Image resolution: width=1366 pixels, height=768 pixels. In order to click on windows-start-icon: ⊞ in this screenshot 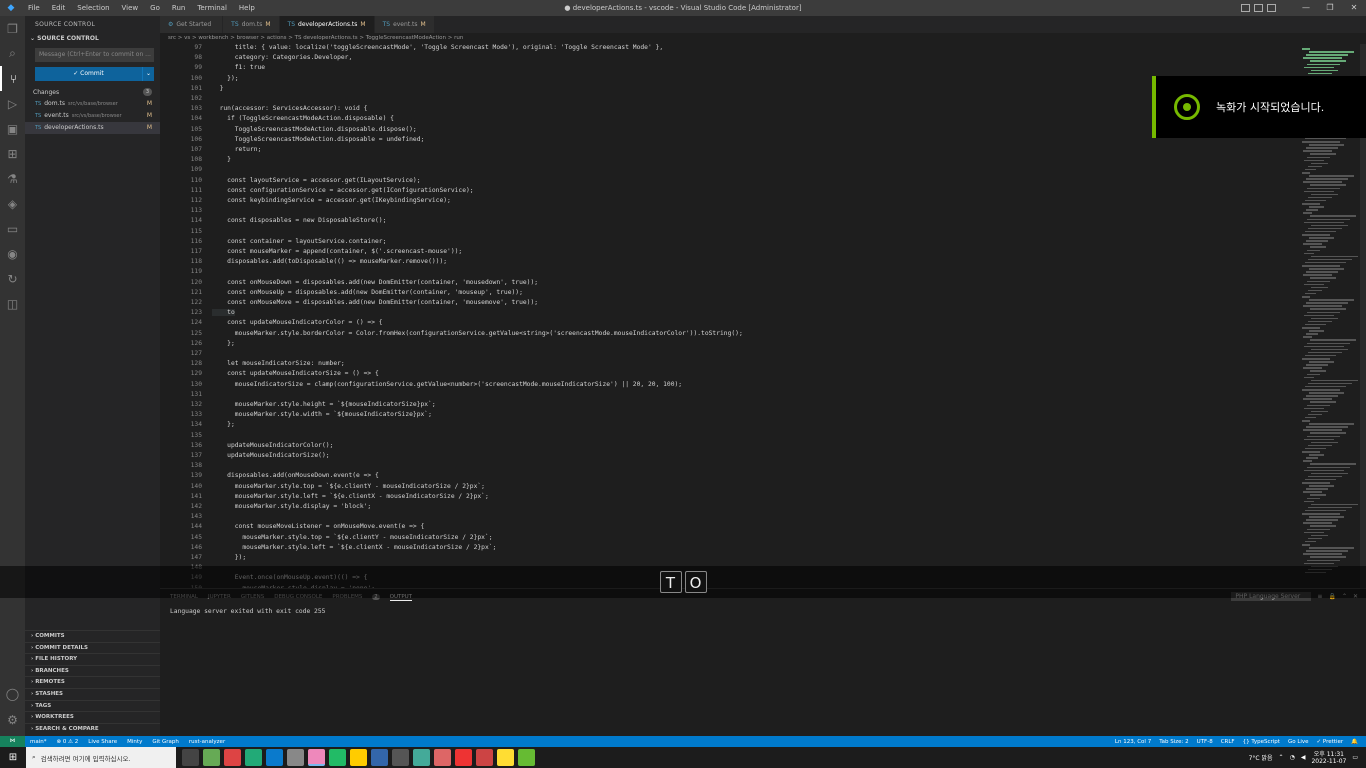, I will do `click(13, 757)`.